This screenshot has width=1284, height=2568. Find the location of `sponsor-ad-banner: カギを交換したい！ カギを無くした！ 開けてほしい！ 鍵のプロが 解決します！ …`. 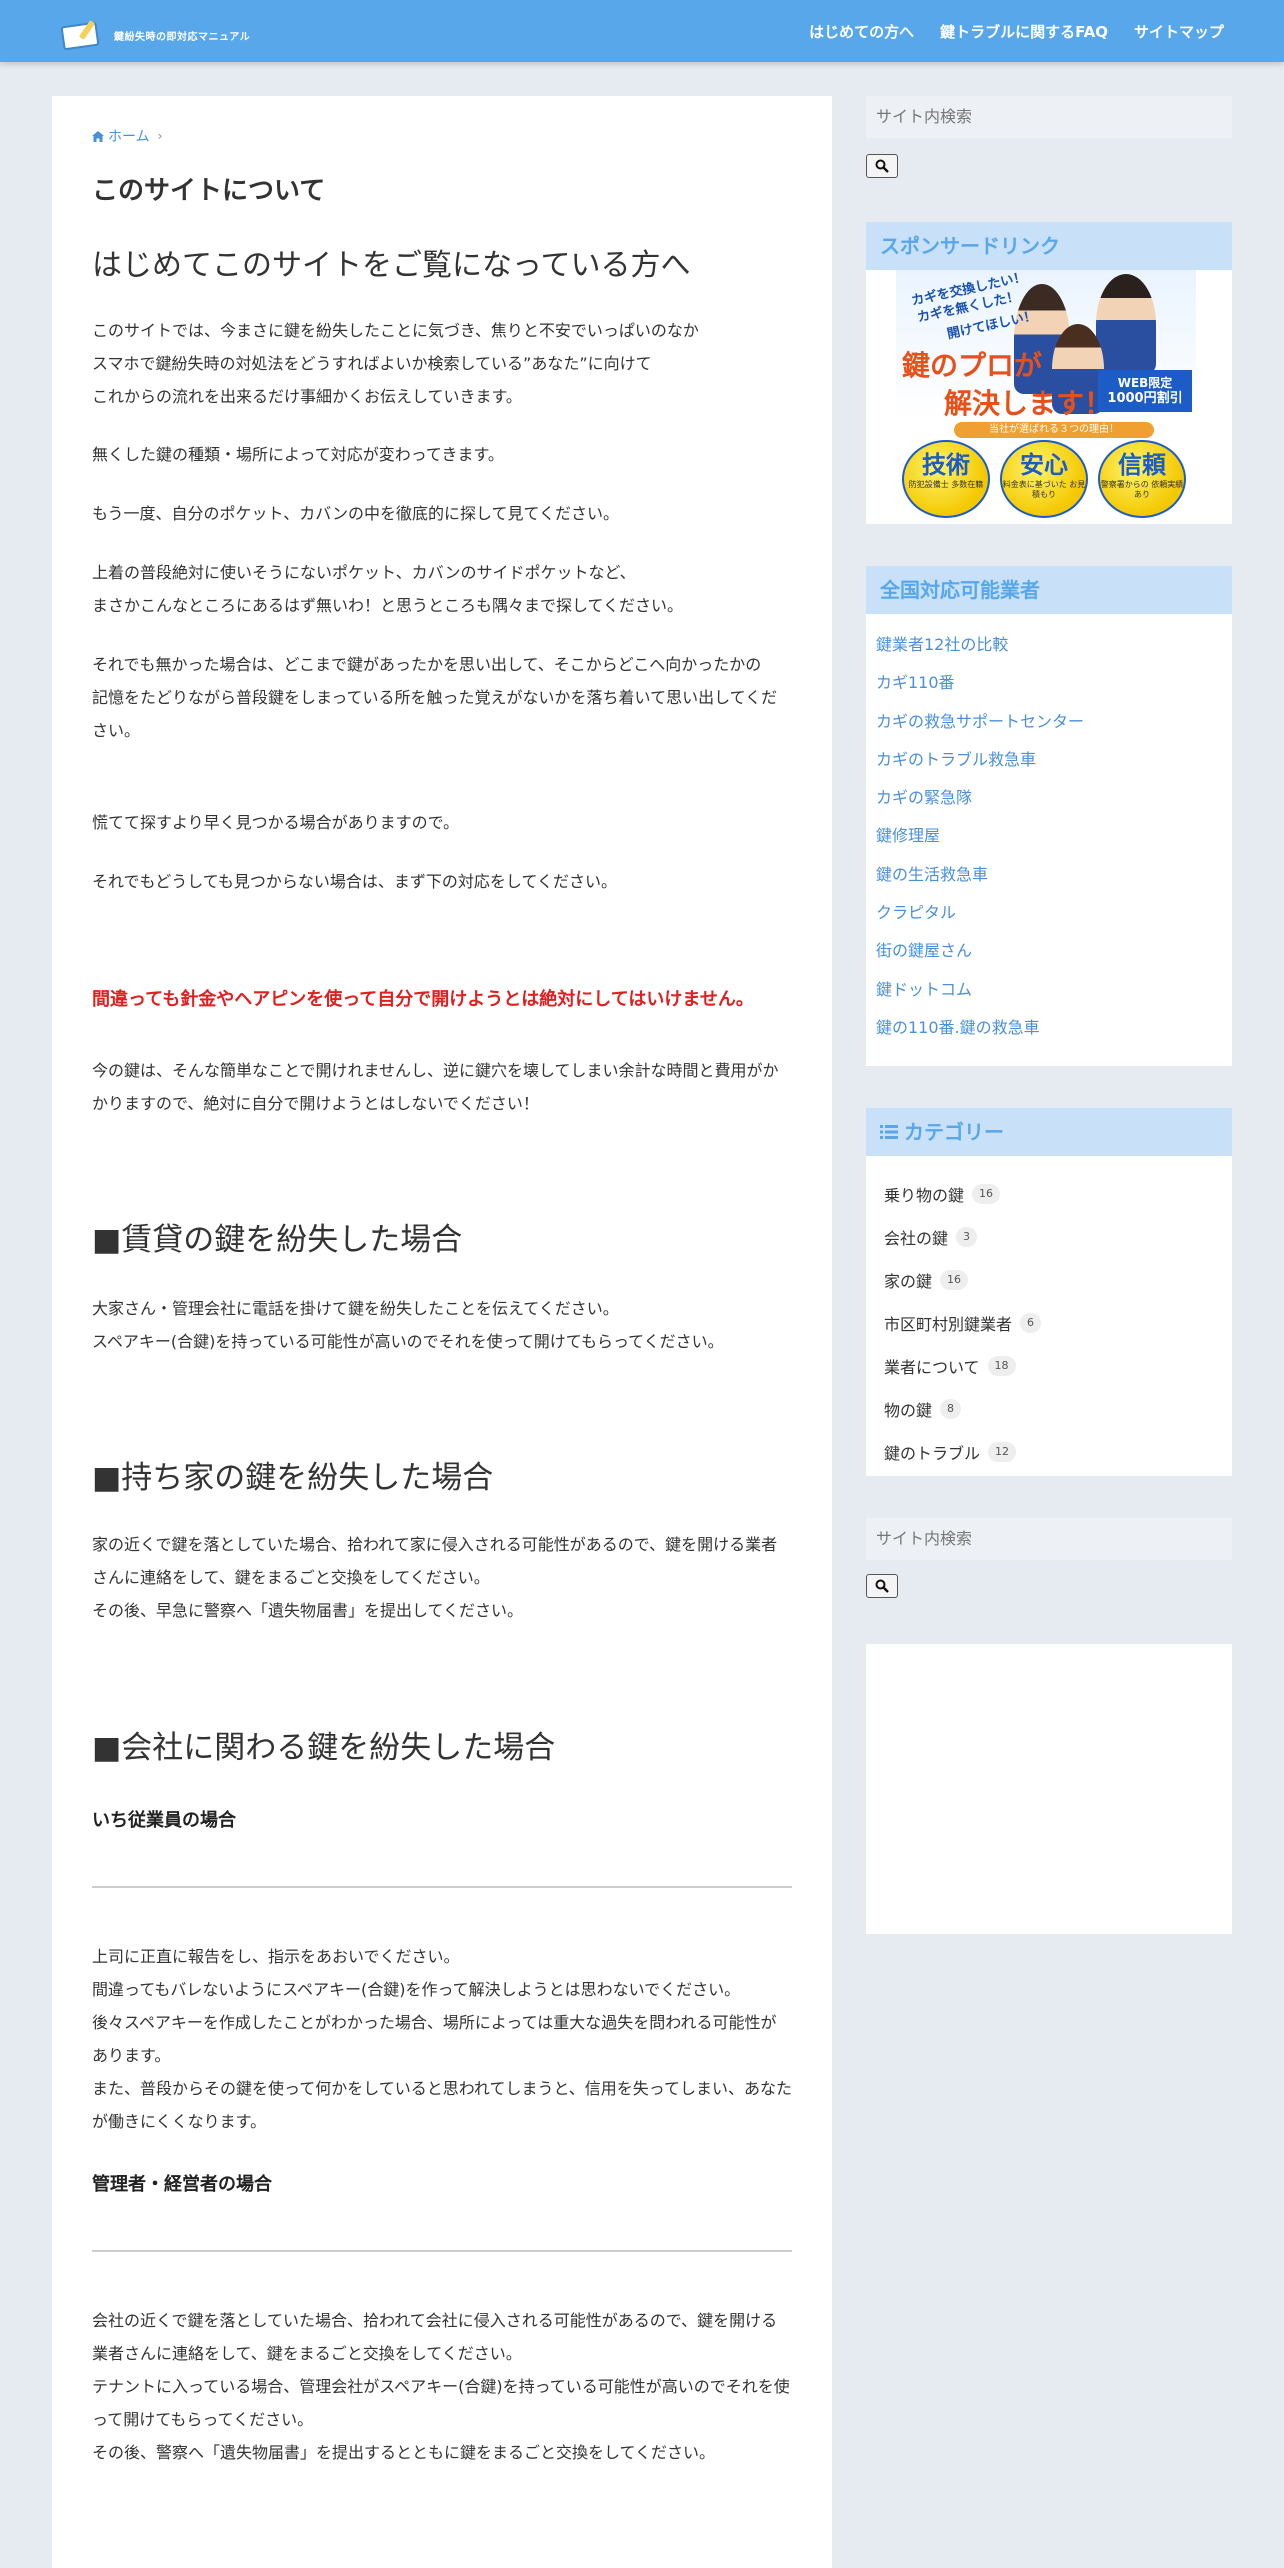

sponsor-ad-banner: カギを交換したい！ カギを無くした！ 開けてほしい！ 鍵のプロが 解決します！ … is located at coordinates (1046, 395).